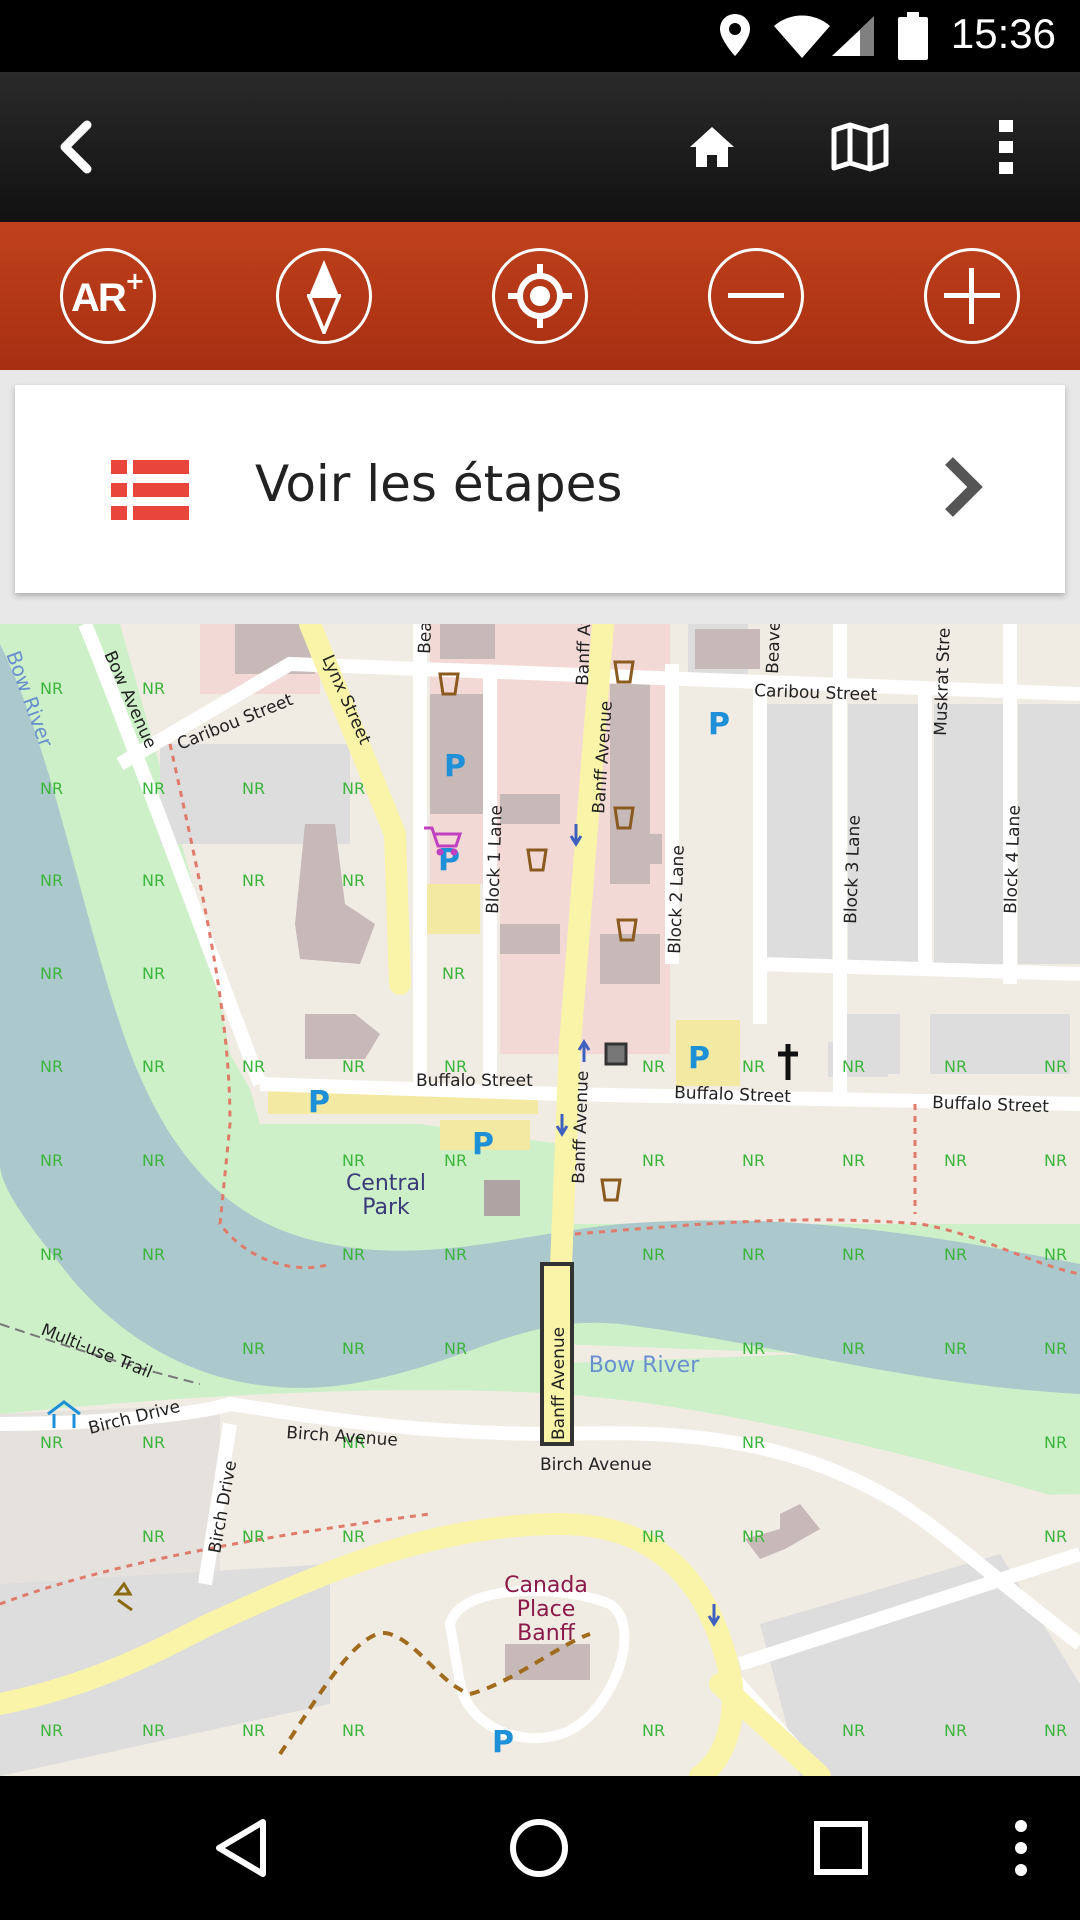  Describe the element at coordinates (677, 899) in the screenshot. I see `block2-lane-label: Block 2 Lane` at that location.